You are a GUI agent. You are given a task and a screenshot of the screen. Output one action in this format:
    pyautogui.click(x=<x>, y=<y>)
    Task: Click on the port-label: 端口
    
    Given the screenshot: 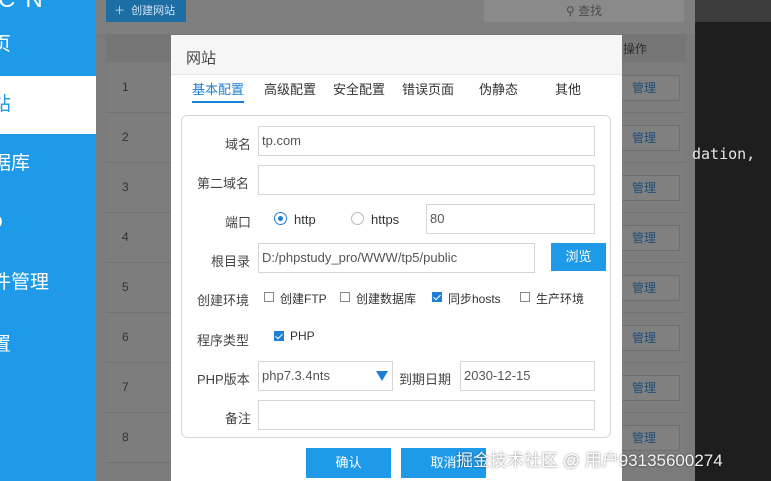 What is the action you would take?
    pyautogui.click(x=238, y=222)
    